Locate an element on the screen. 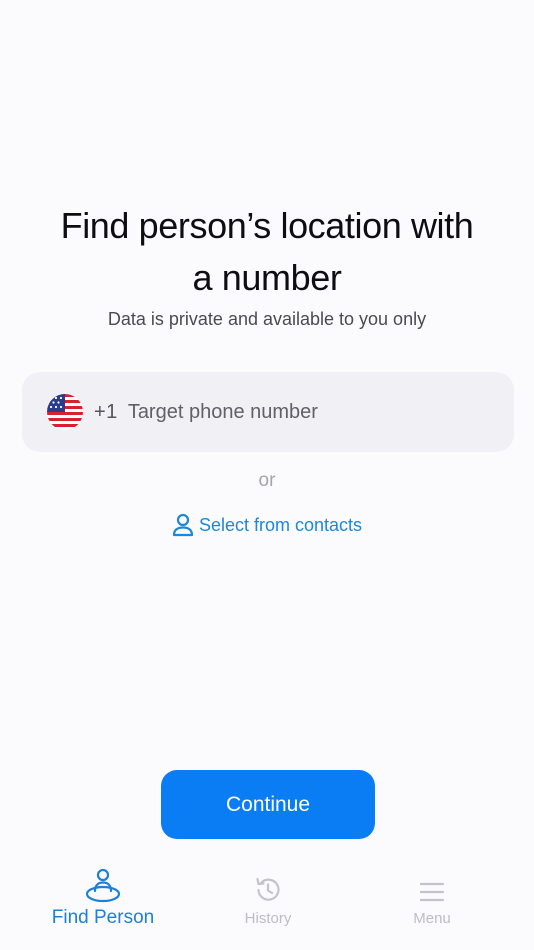  person-location-icon is located at coordinates (103, 885).